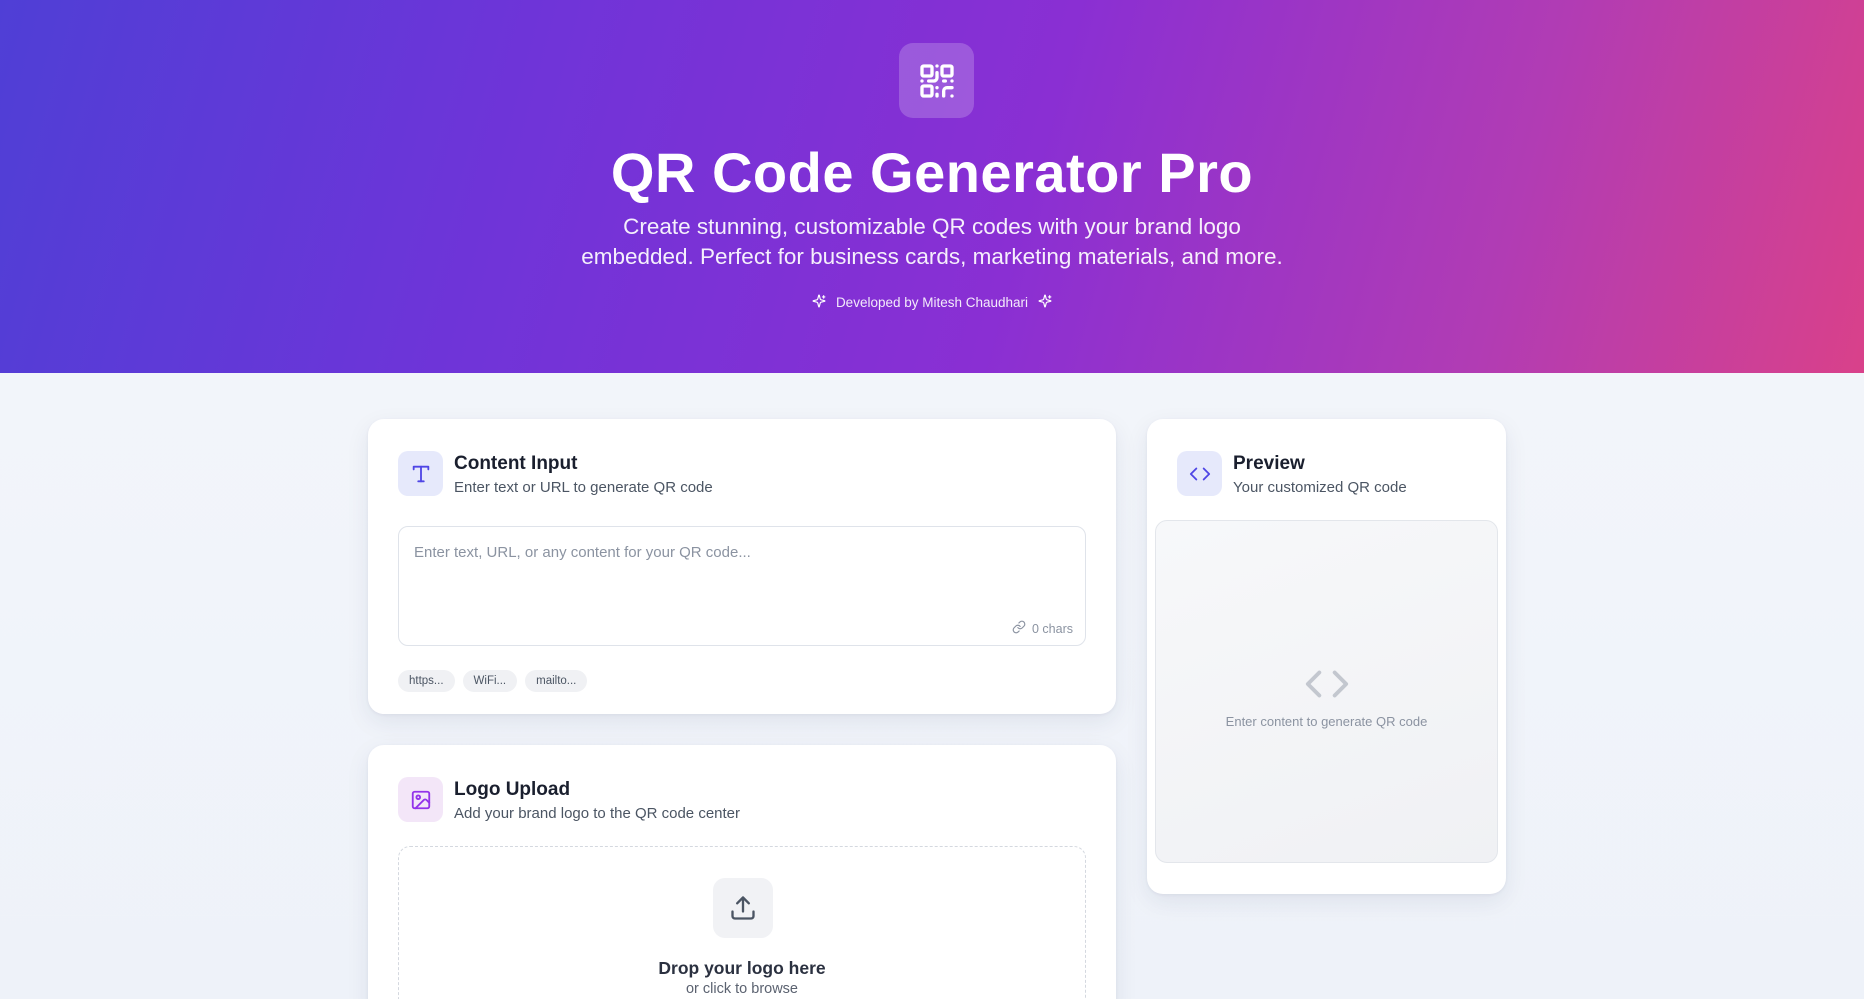 The height and width of the screenshot is (999, 1864). What do you see at coordinates (741, 989) in the screenshot?
I see `dropzone-subtitle: or click to browse` at bounding box center [741, 989].